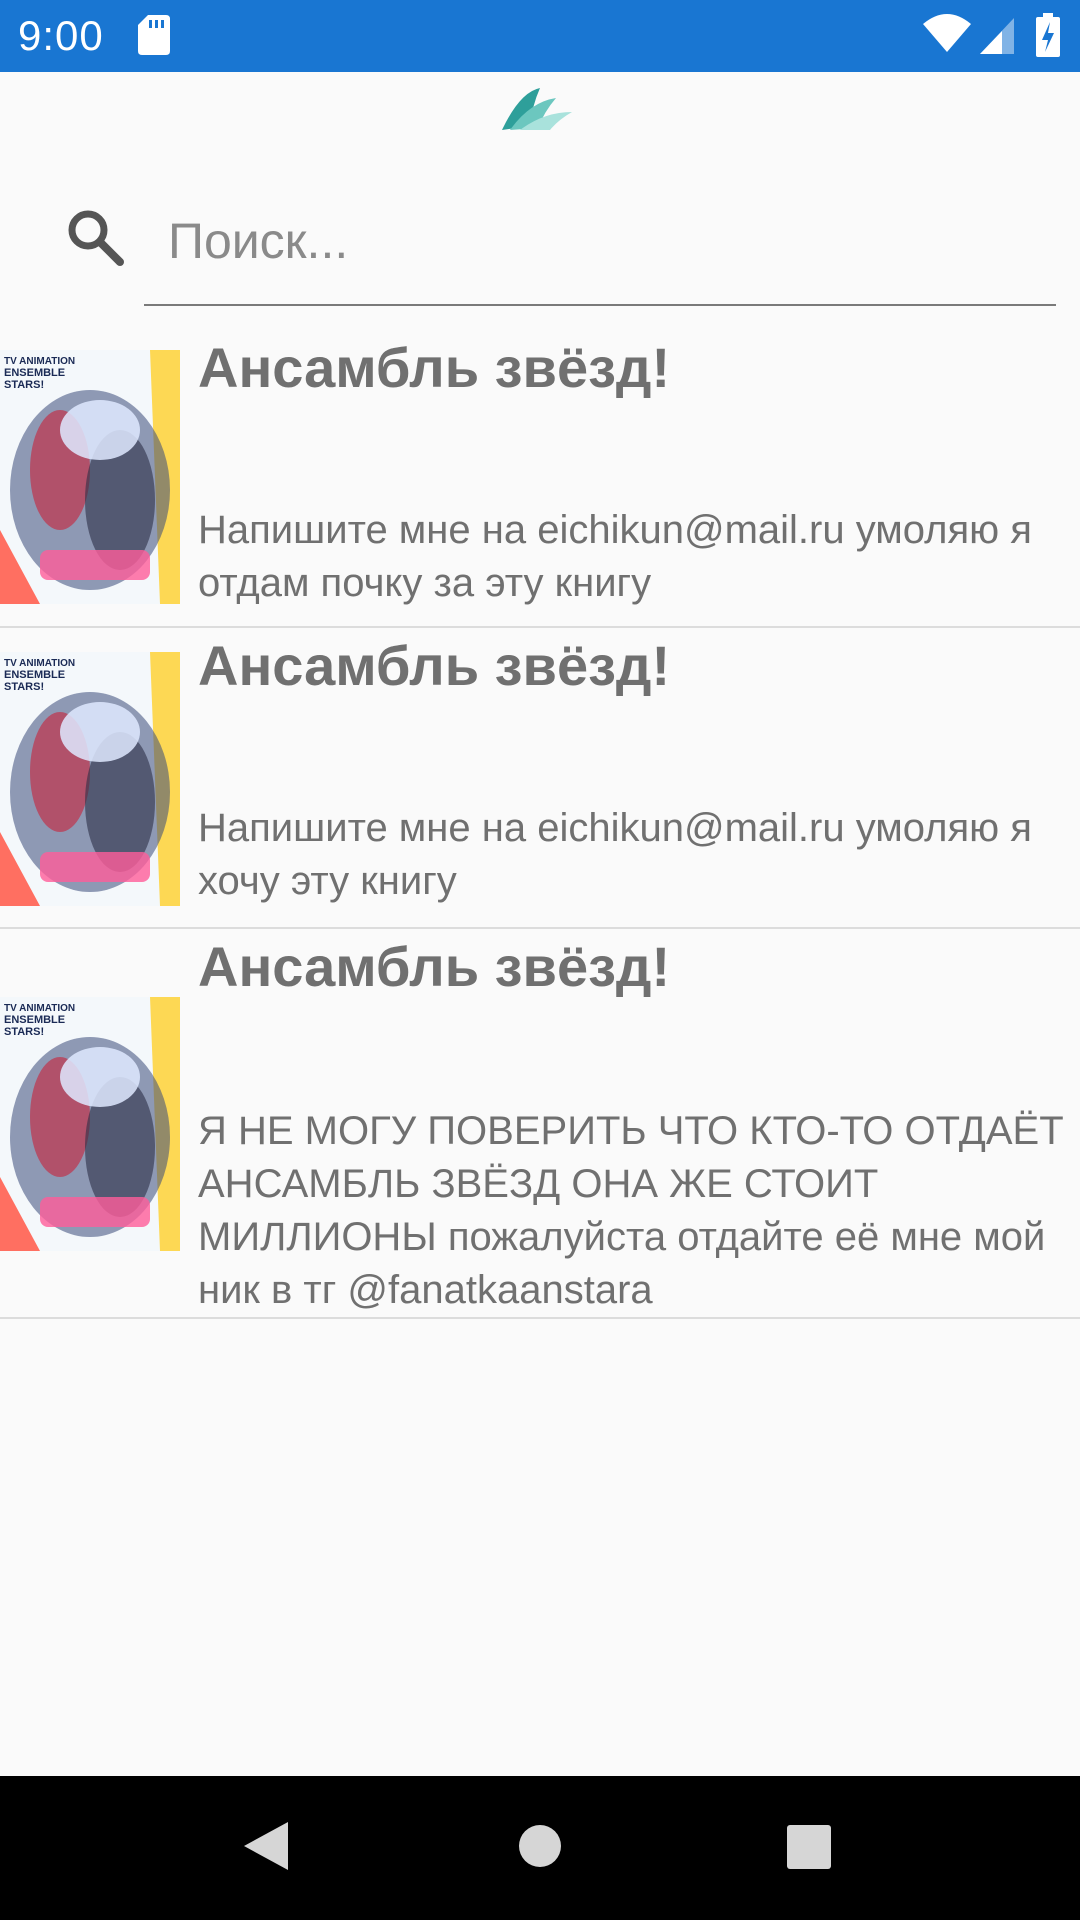 The image size is (1080, 1920). Describe the element at coordinates (809, 1847) in the screenshot. I see `recents-icon` at that location.